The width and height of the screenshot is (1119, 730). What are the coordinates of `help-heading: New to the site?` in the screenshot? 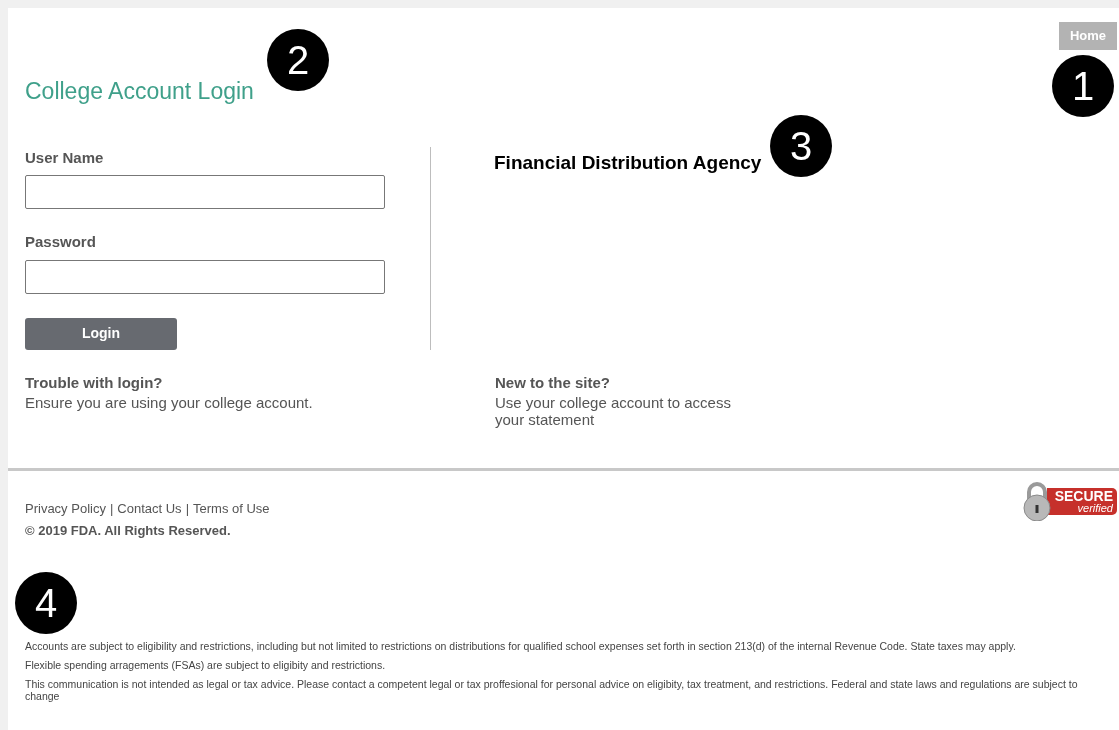 It's located at (552, 382).